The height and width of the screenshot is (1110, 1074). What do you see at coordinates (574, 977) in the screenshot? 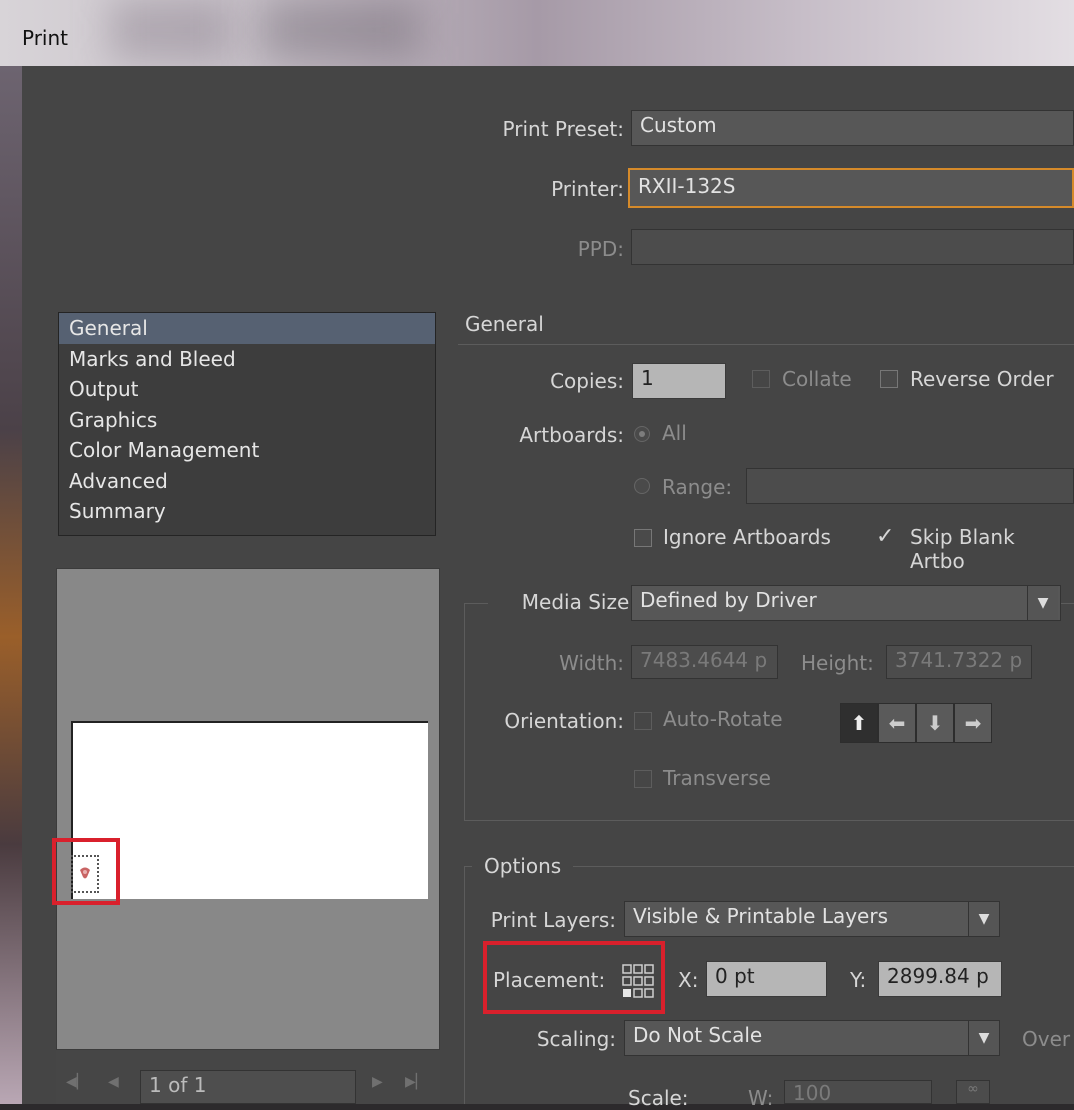
I see `placement-highlight` at bounding box center [574, 977].